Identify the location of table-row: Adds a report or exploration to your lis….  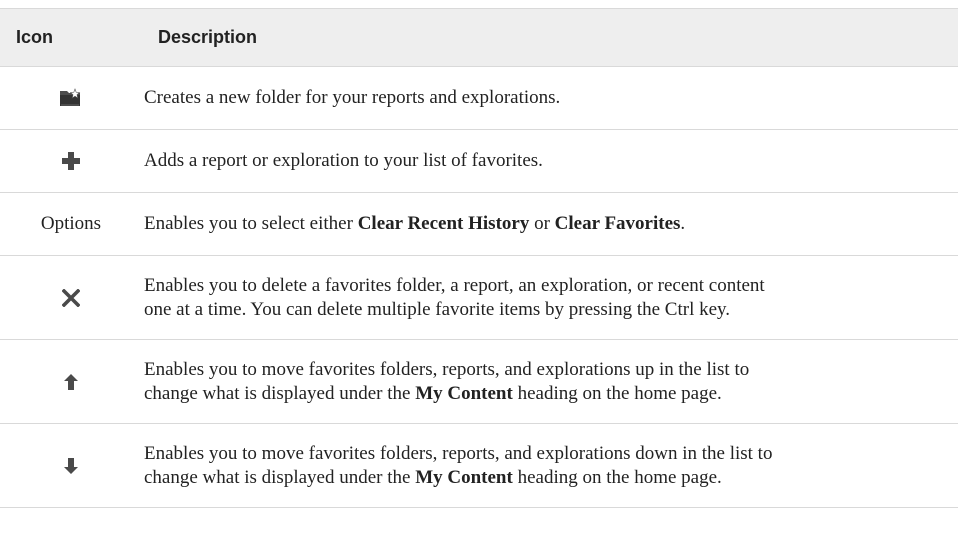
(479, 161).